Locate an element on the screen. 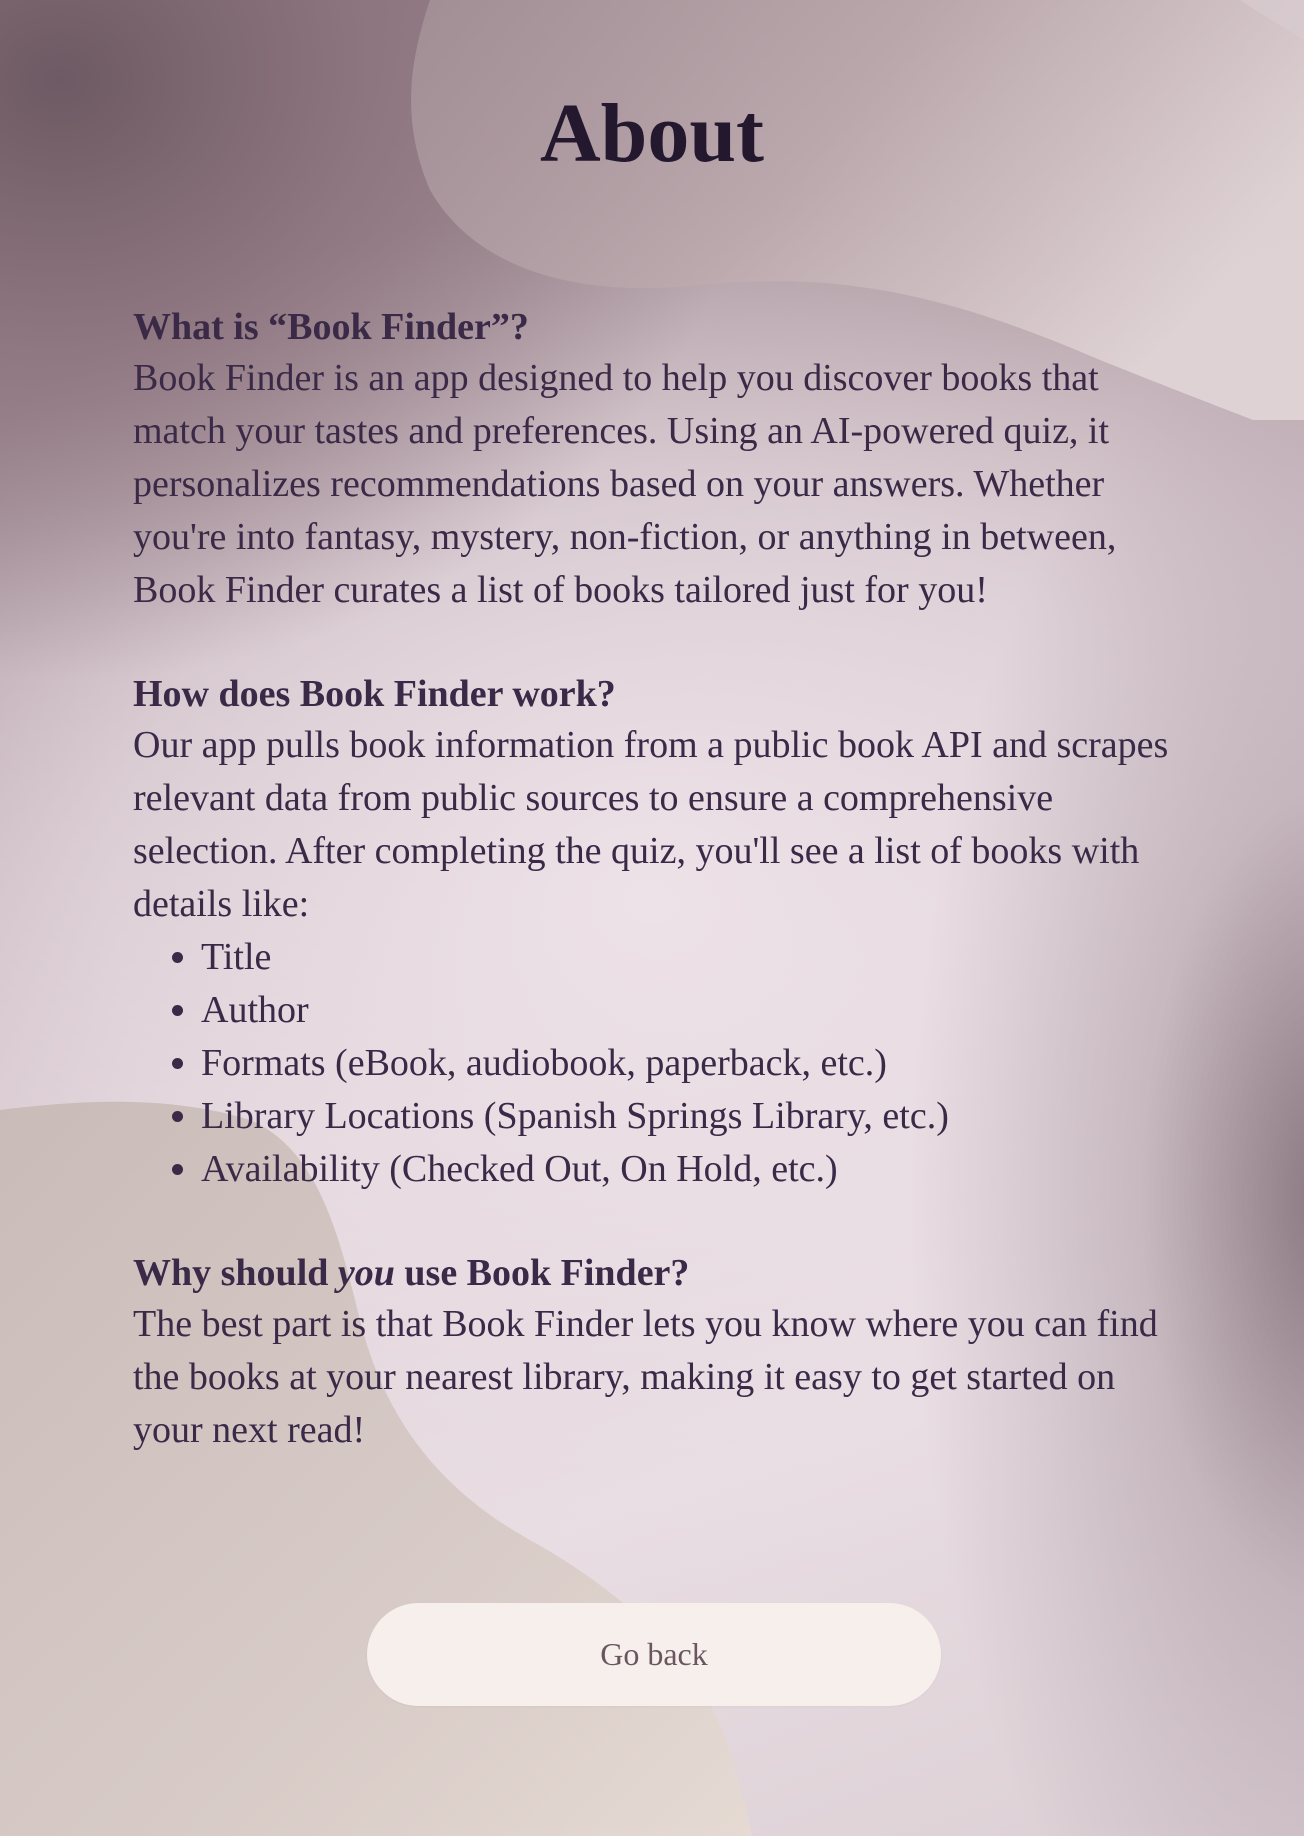  list-item: Author is located at coordinates (697, 1010).